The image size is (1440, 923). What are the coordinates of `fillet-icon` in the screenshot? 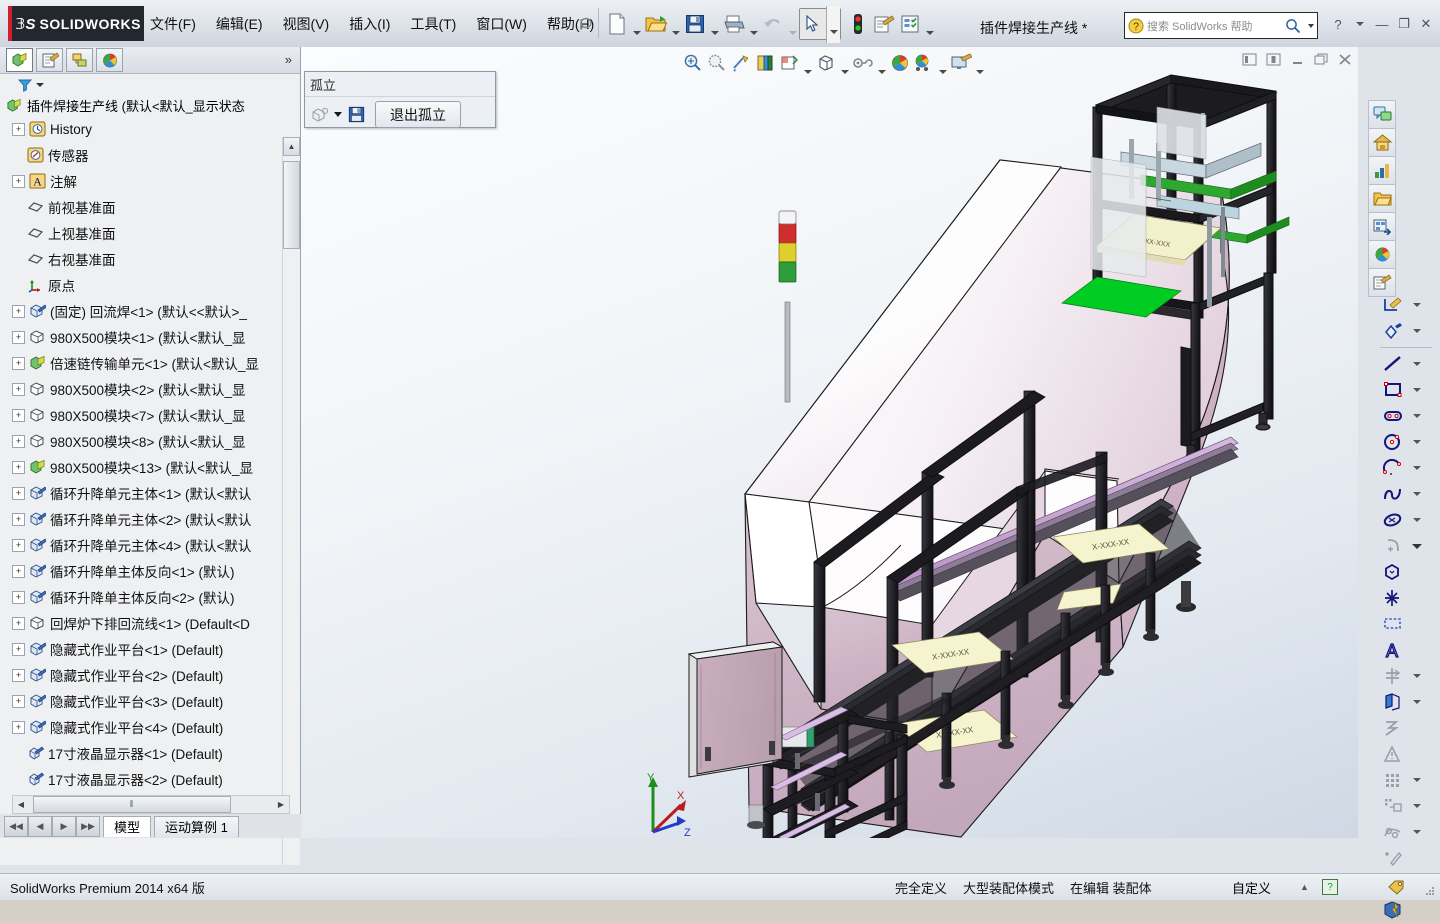 It's located at (1393, 546).